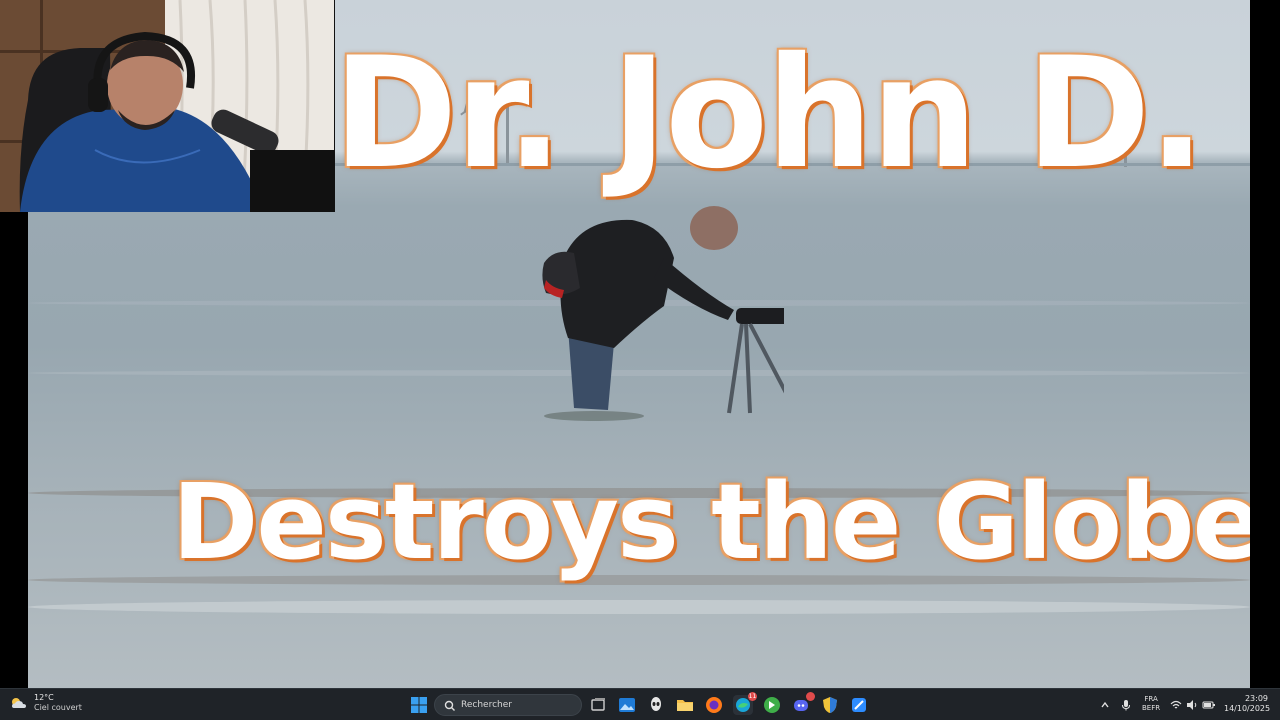 The height and width of the screenshot is (720, 1280). I want to click on wave, so click(639, 607).